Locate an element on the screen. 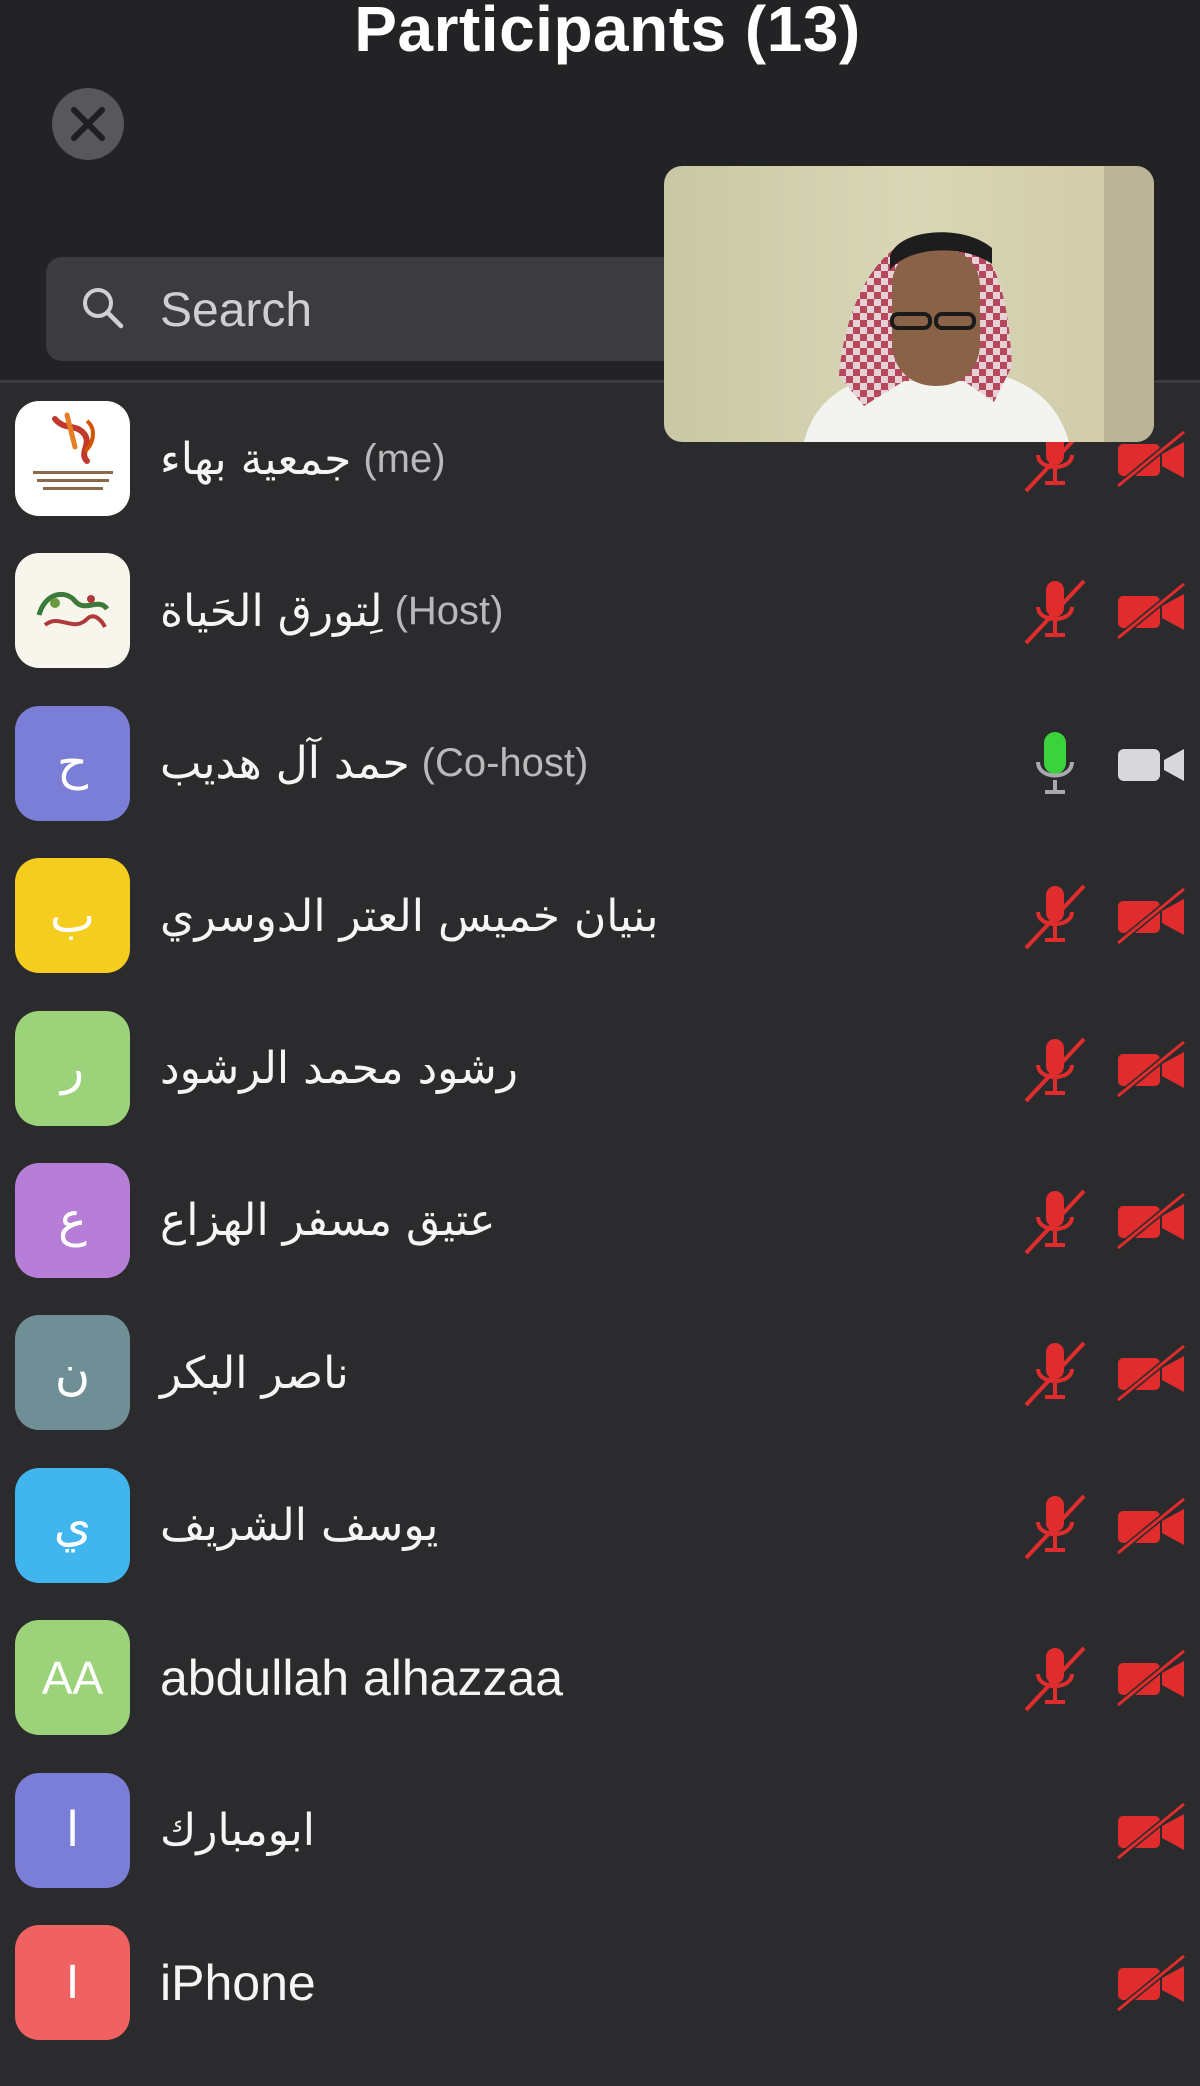  participant-name: لِتورق الحَياة (Host) is located at coordinates (331, 611).